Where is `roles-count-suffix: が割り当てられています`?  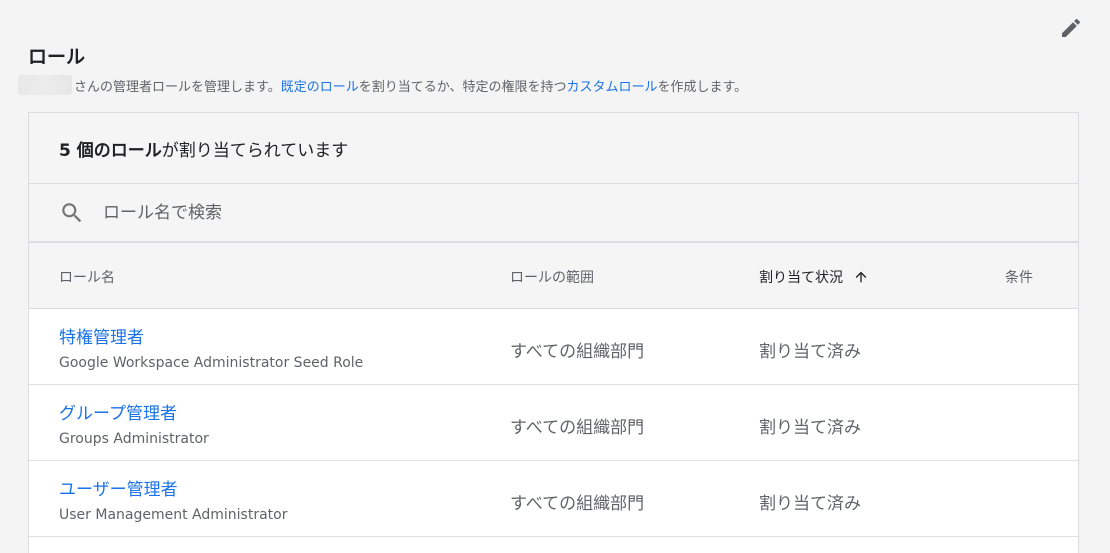 roles-count-suffix: が割り当てられています is located at coordinates (255, 150).